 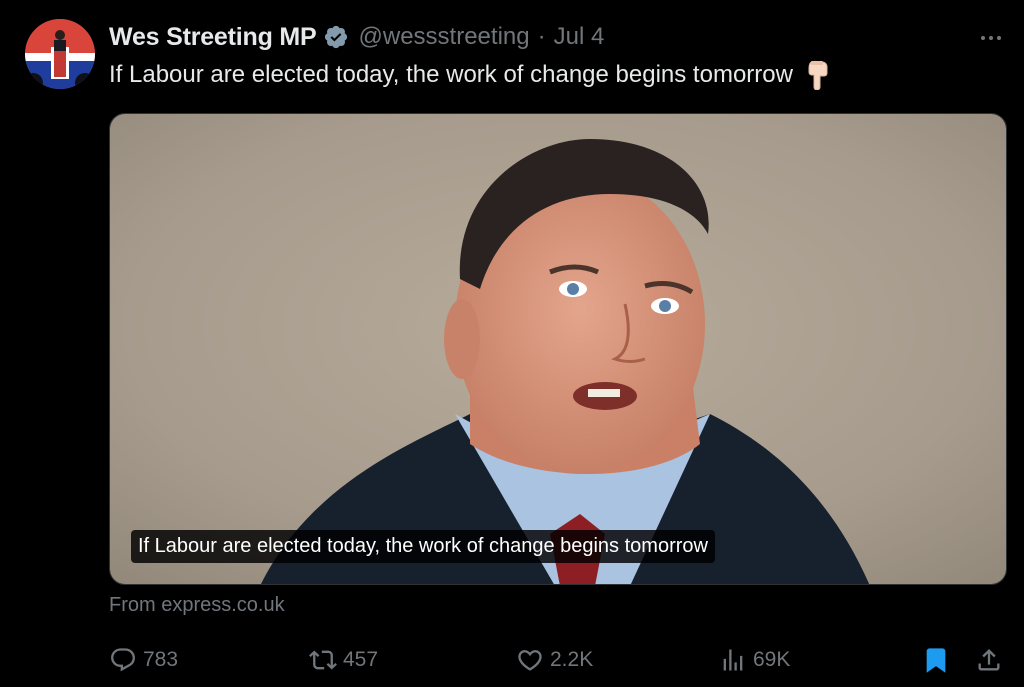 I want to click on views-button: 69K, so click(x=754, y=660).